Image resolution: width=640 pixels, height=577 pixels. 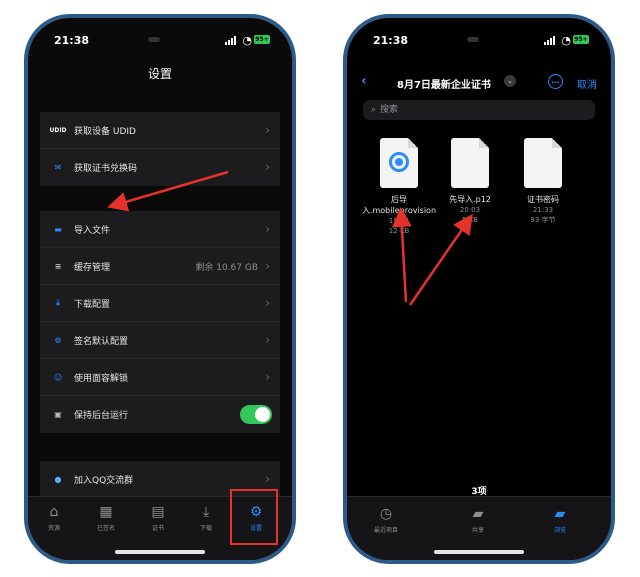 I want to click on settings-row-face-id: ☺ 使用面容解锁 ›, so click(x=160, y=377).